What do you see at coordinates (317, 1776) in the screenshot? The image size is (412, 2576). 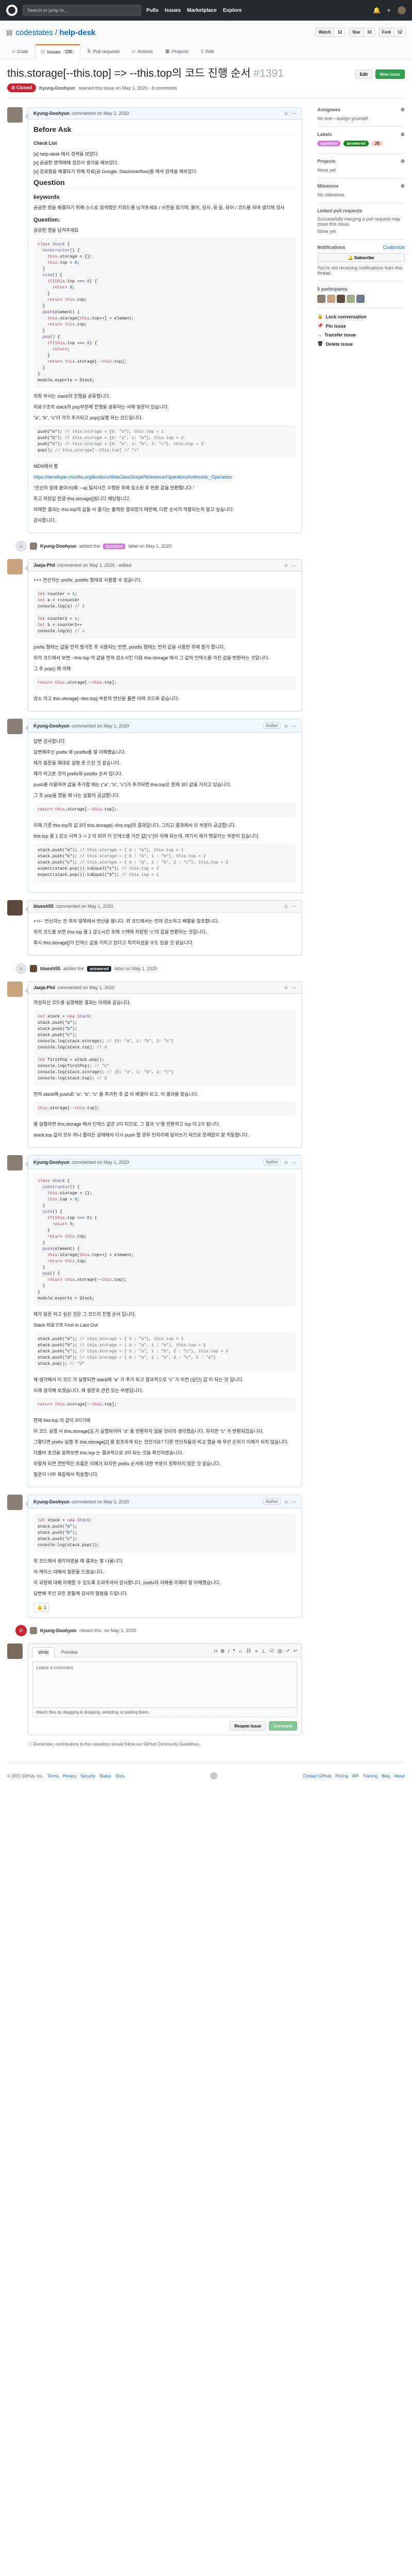 I see `footer-link: Contact GitHub` at bounding box center [317, 1776].